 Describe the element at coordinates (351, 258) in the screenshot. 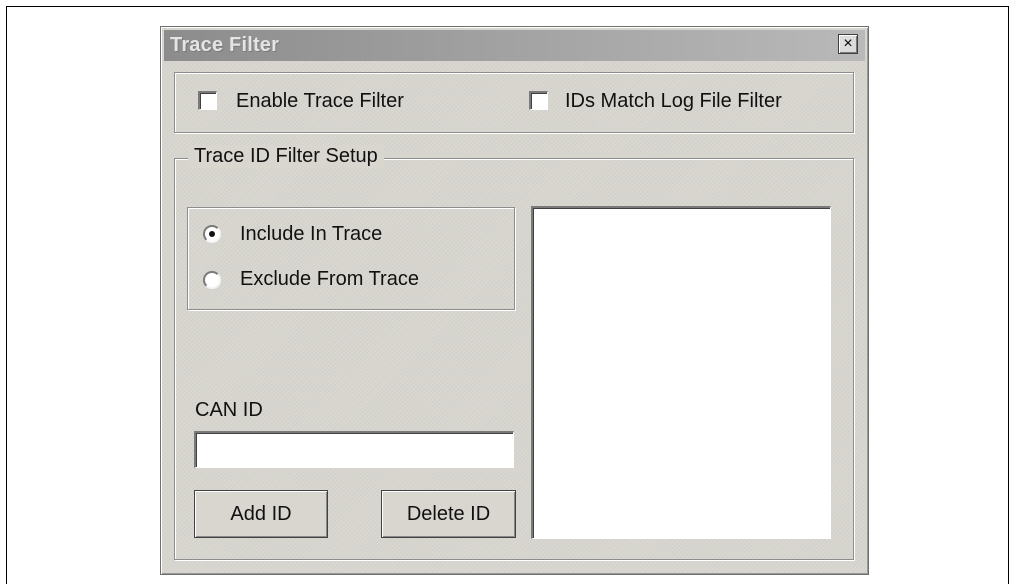

I see `include-exclude-group: Include In Trace Exclude From Trace` at that location.